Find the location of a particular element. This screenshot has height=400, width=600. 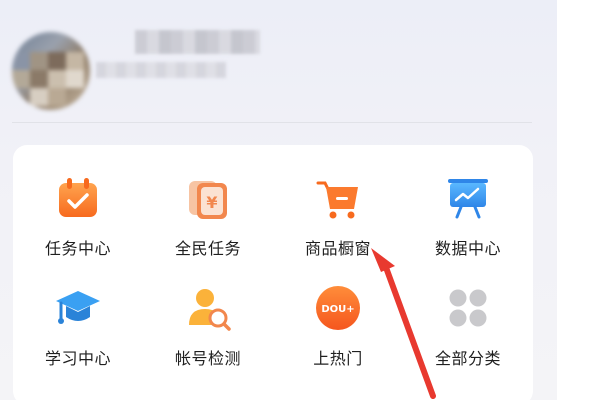

shopping-cart-icon is located at coordinates (338, 198).